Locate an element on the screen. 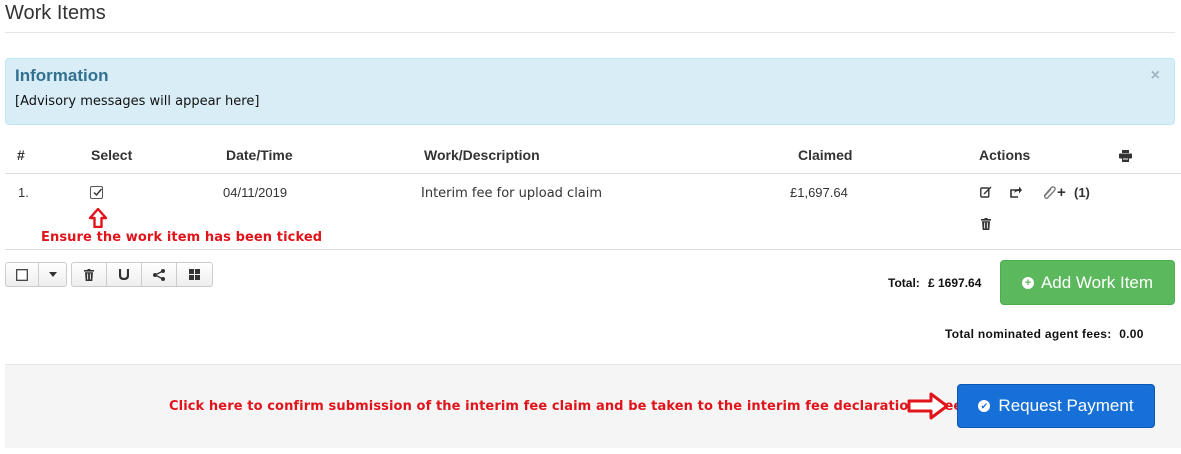 The height and width of the screenshot is (454, 1181). column-header-description: Work/Description is located at coordinates (482, 155).